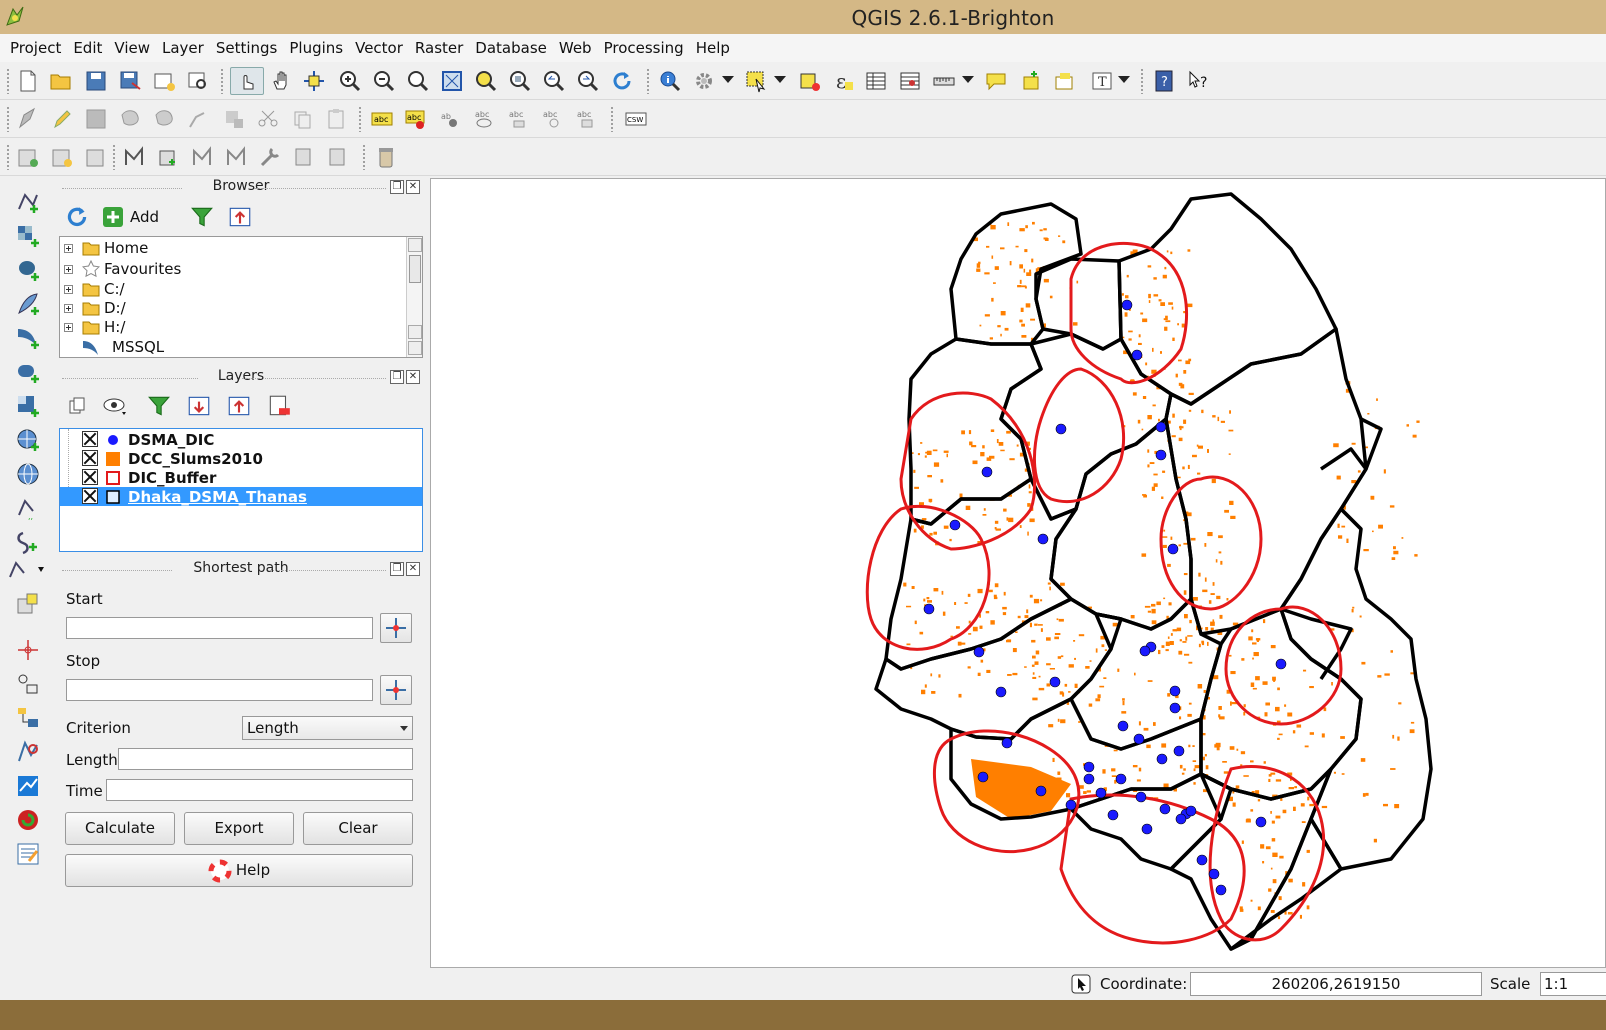  I want to click on scroll-down-arrow, so click(415, 348).